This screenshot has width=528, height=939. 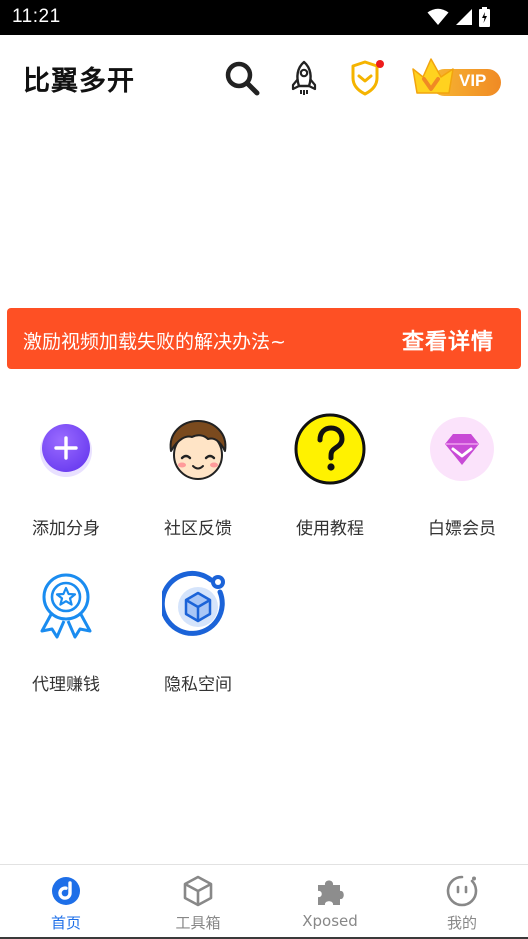 I want to click on grid-item-agent-earn: 代理赚钱, so click(x=66, y=644).